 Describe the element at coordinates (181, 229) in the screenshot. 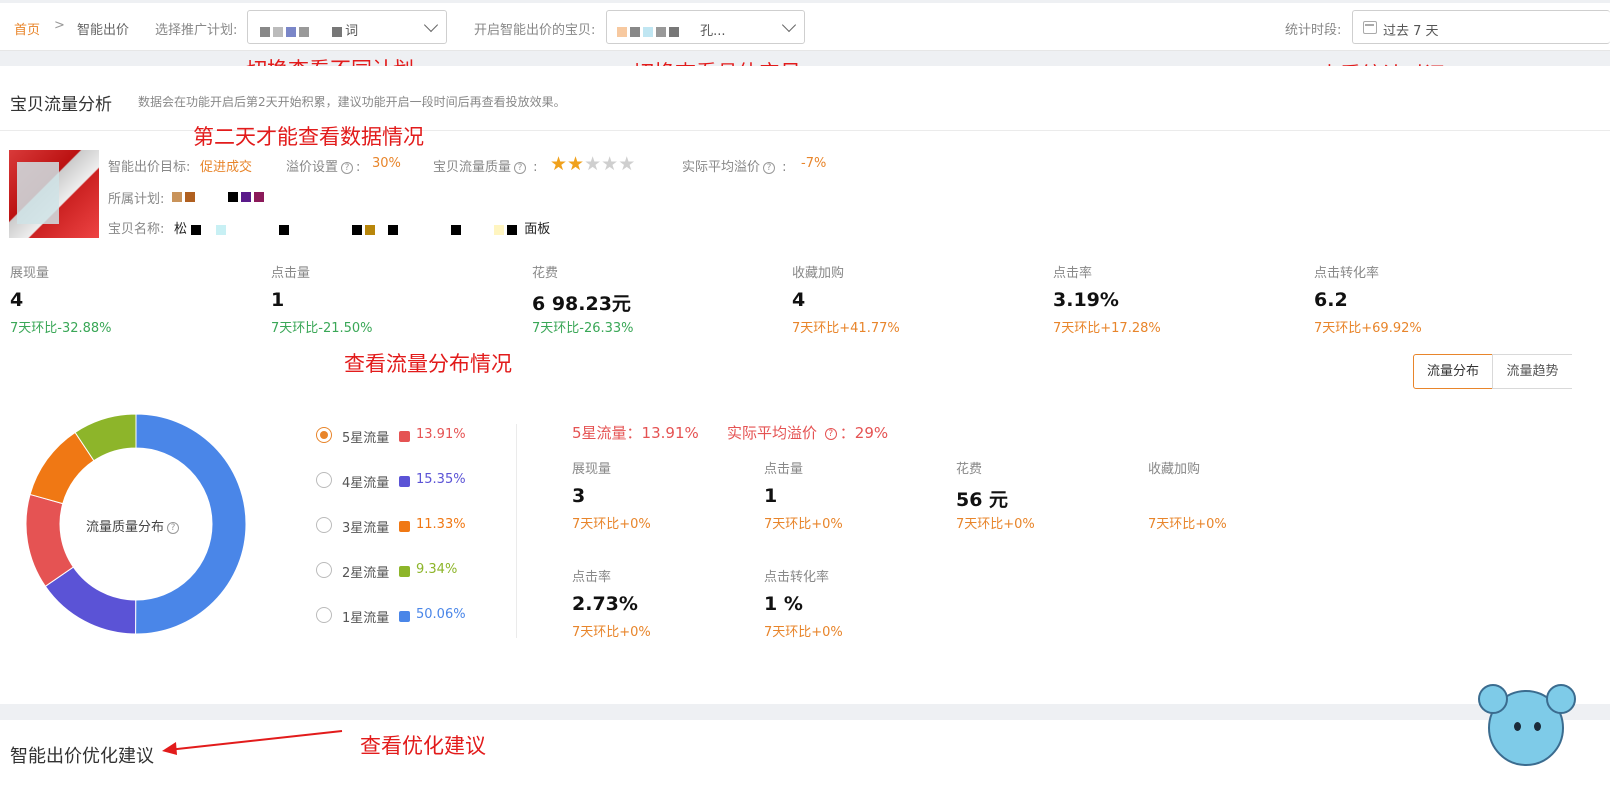

I see `item-name-prefix: 松` at that location.